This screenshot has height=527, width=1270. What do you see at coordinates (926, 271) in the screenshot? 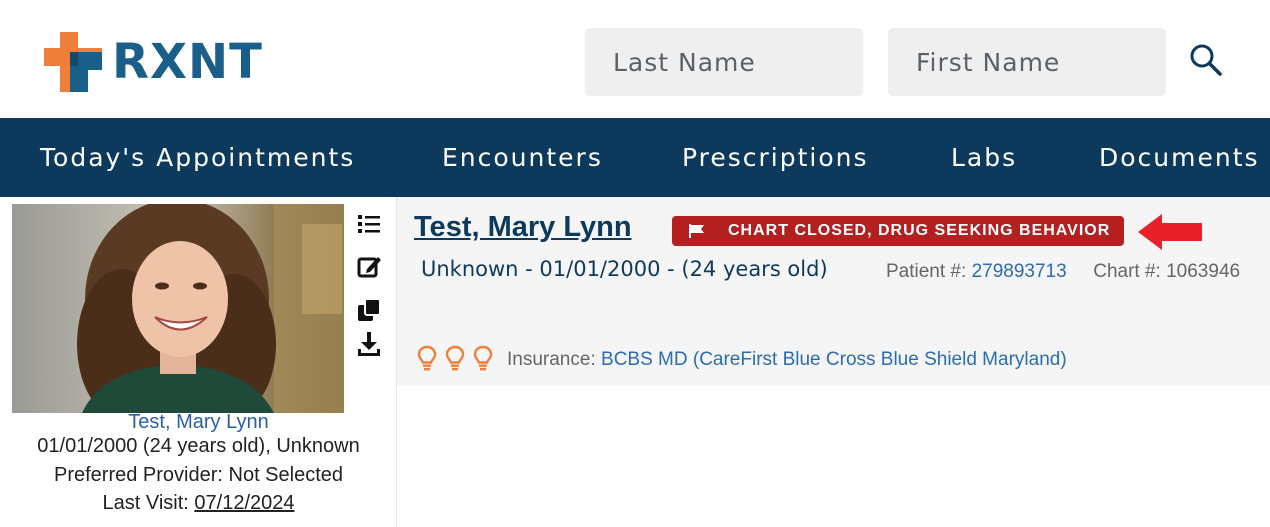
I see `patient-number-label: Patient #:` at bounding box center [926, 271].